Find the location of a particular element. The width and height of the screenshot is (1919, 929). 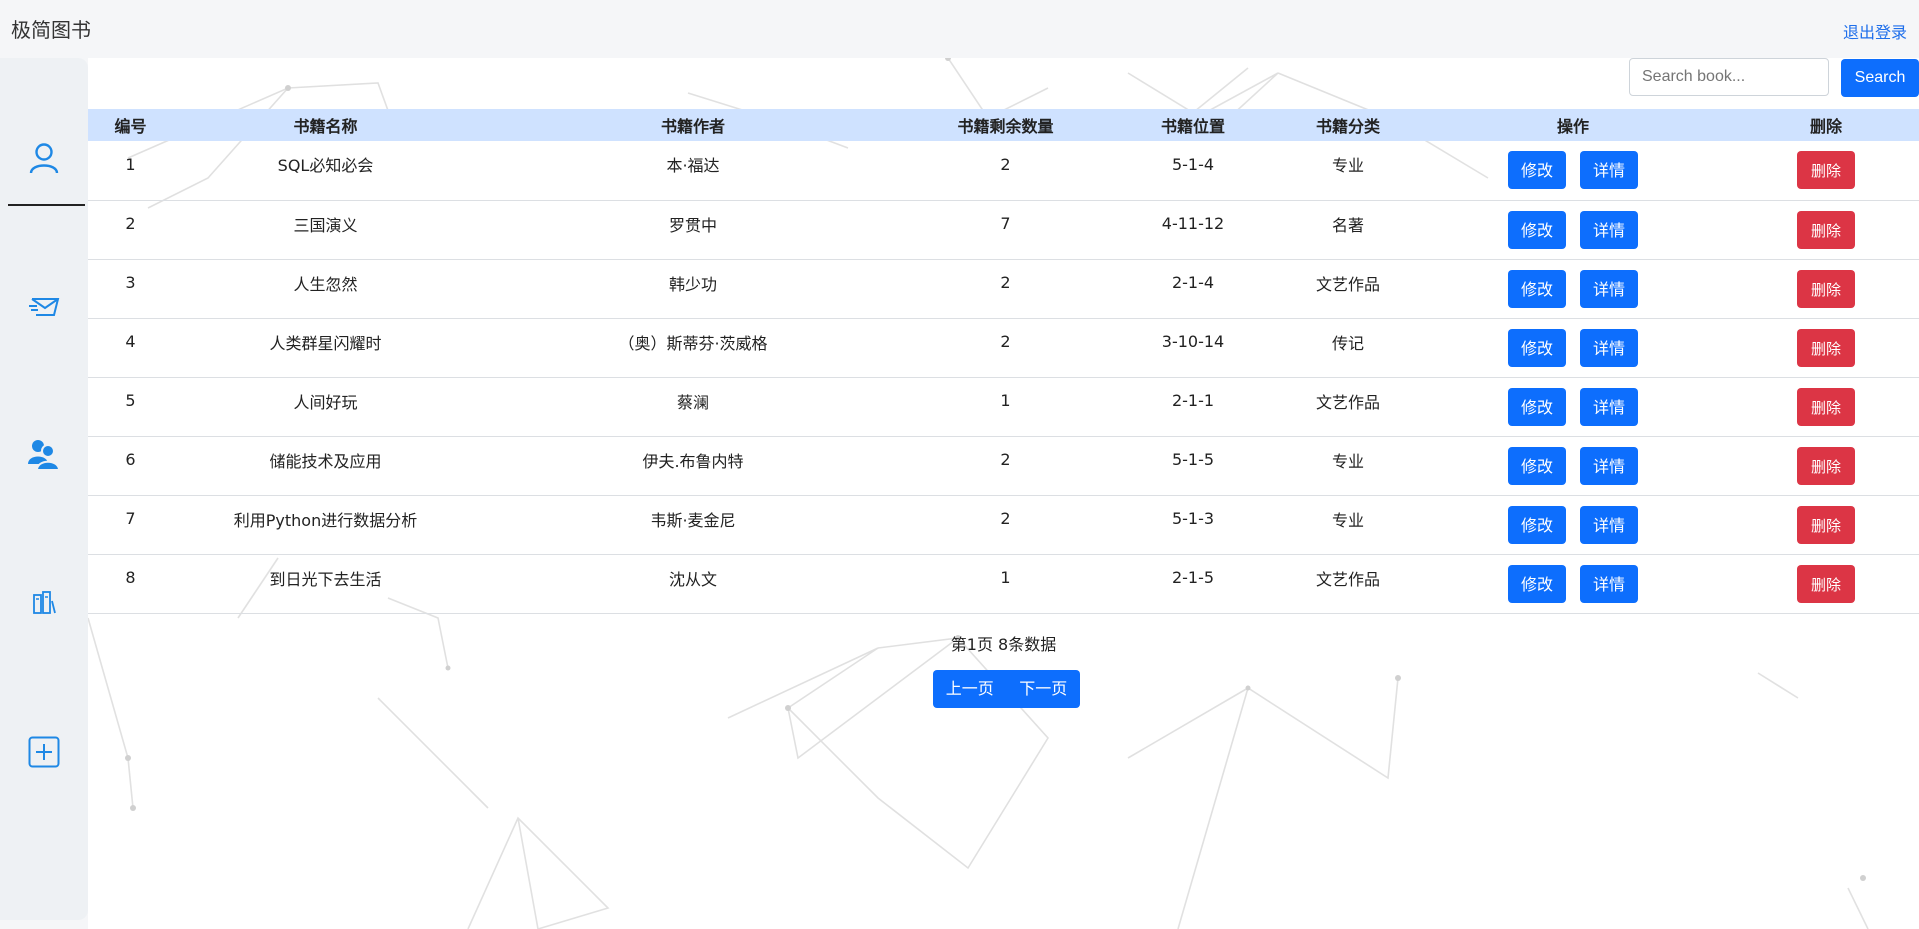

user-icon is located at coordinates (44, 158).